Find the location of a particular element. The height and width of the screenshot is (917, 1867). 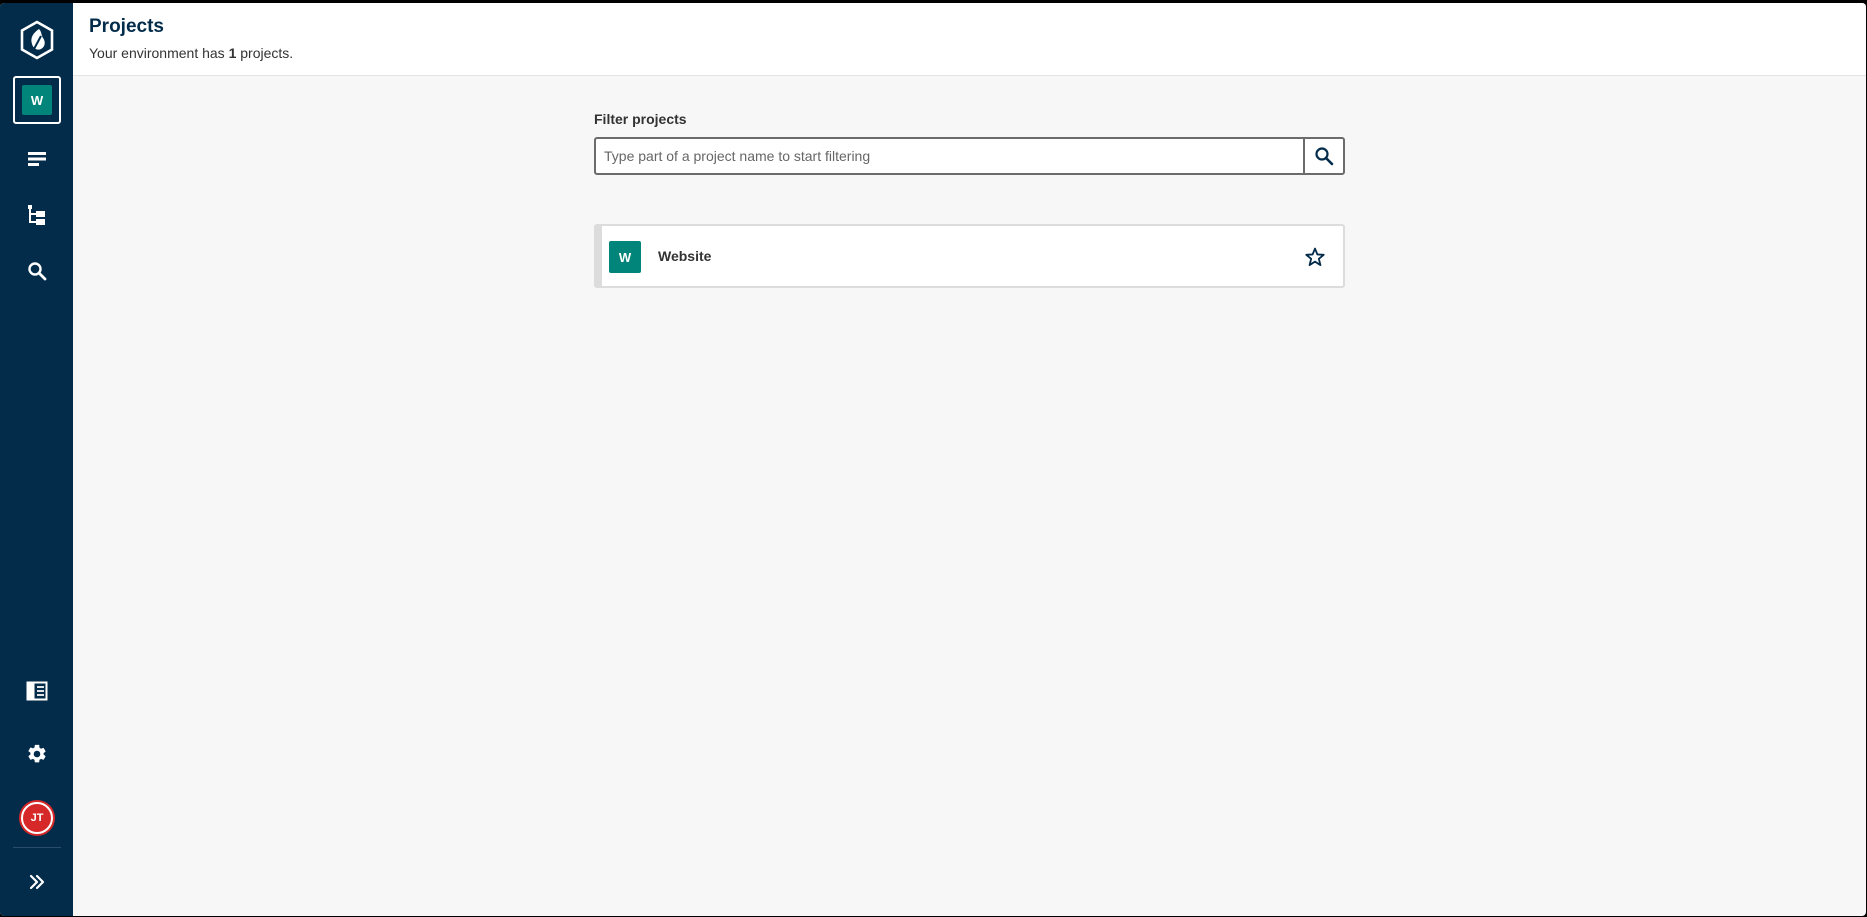

avatar: JT is located at coordinates (37, 818).